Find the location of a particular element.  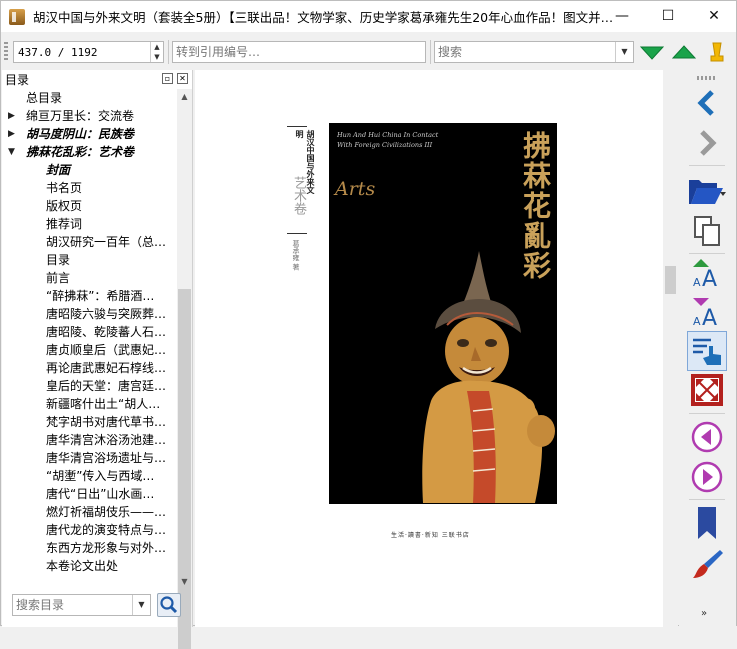

page-number-value: 437.0 / 1192 is located at coordinates (82, 52).